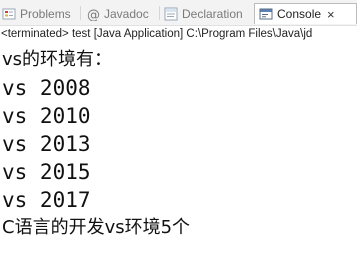 Image resolution: width=357 pixels, height=263 pixels. I want to click on tab-declaration-label: Declaration, so click(212, 13).